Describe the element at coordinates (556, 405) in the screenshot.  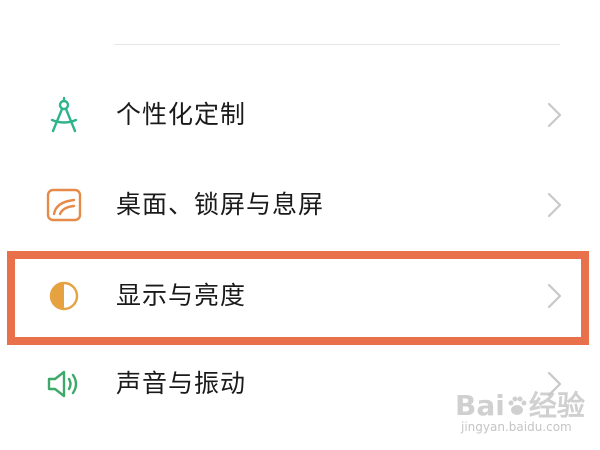
I see `watermark-logo-text-b: 经验` at that location.